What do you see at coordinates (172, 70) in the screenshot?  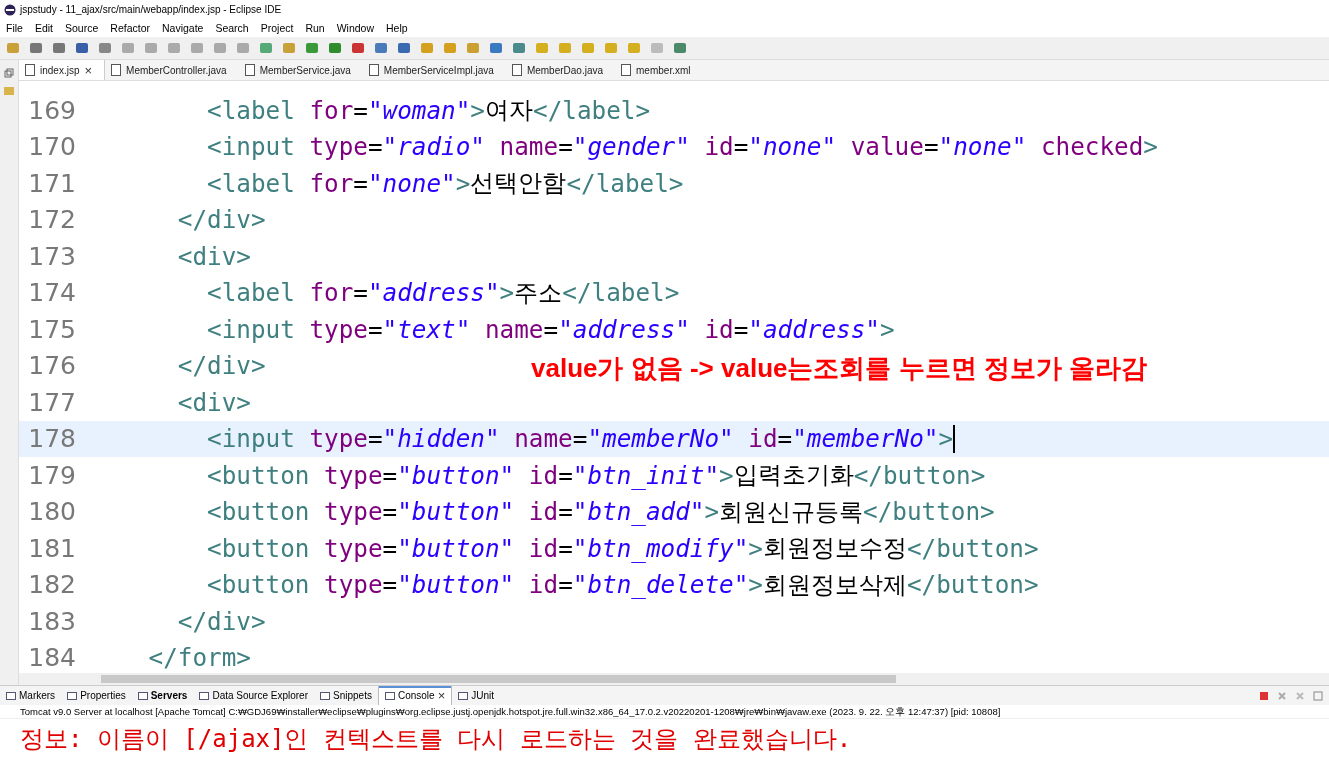 I see `editor-tab: MemberController.java` at bounding box center [172, 70].